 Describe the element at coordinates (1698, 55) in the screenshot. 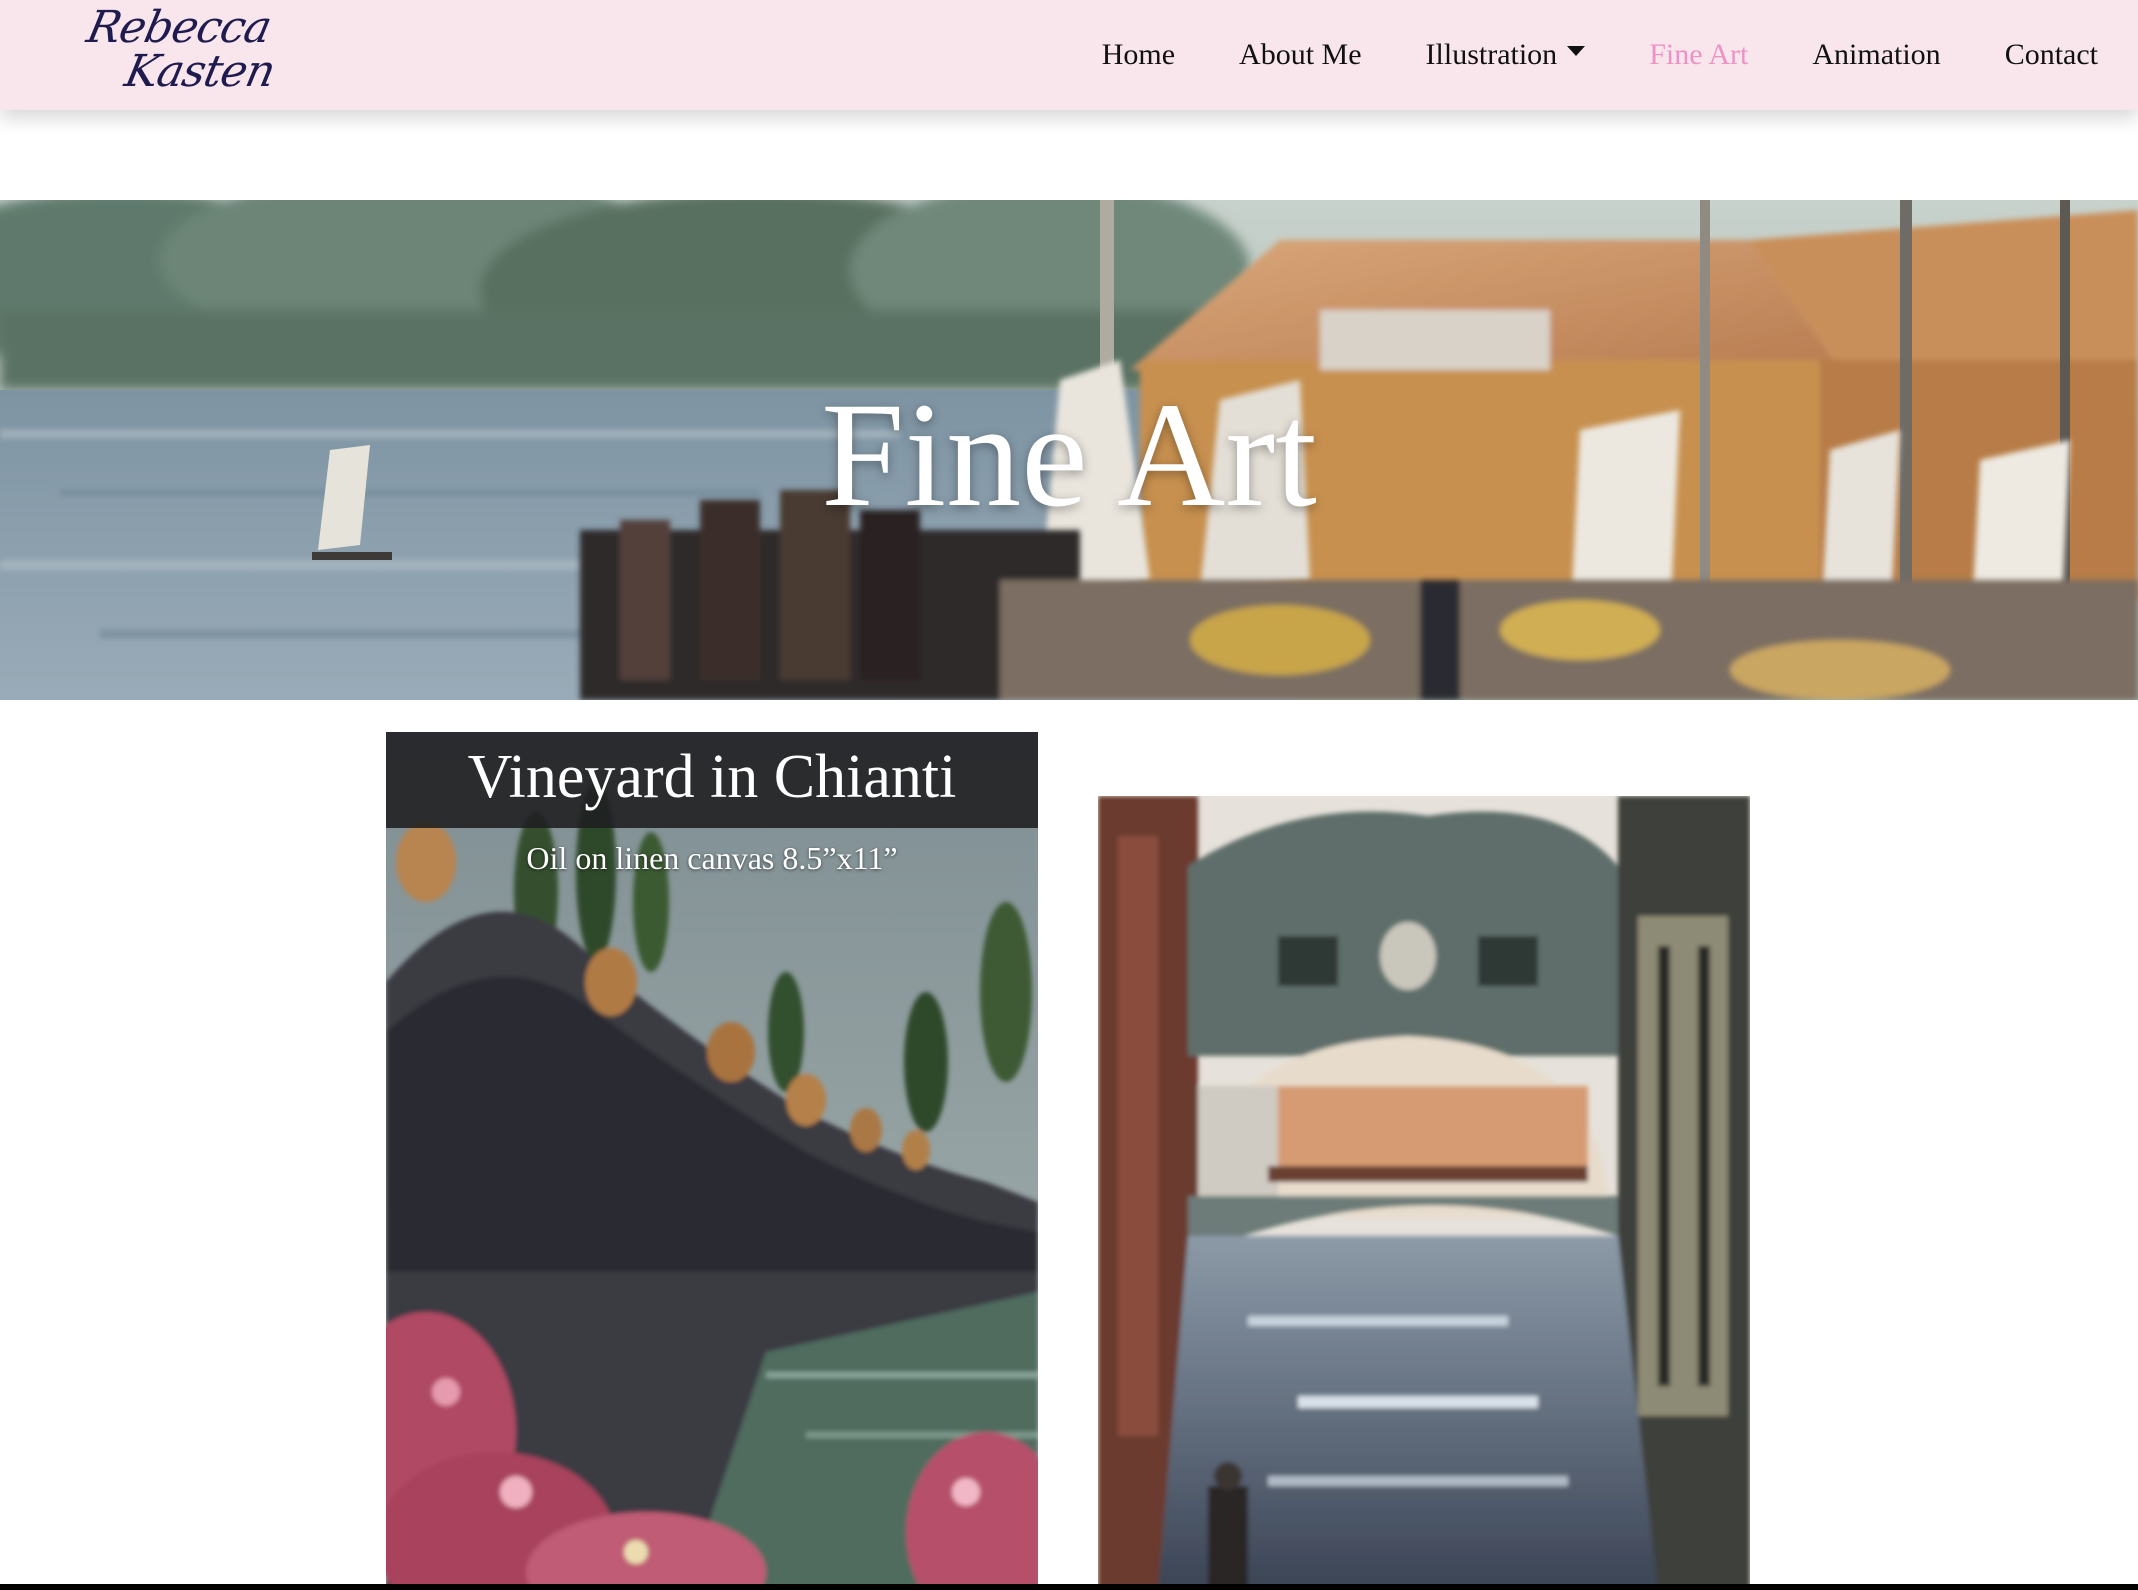

I see `nav-fine-art: Fine Art` at that location.